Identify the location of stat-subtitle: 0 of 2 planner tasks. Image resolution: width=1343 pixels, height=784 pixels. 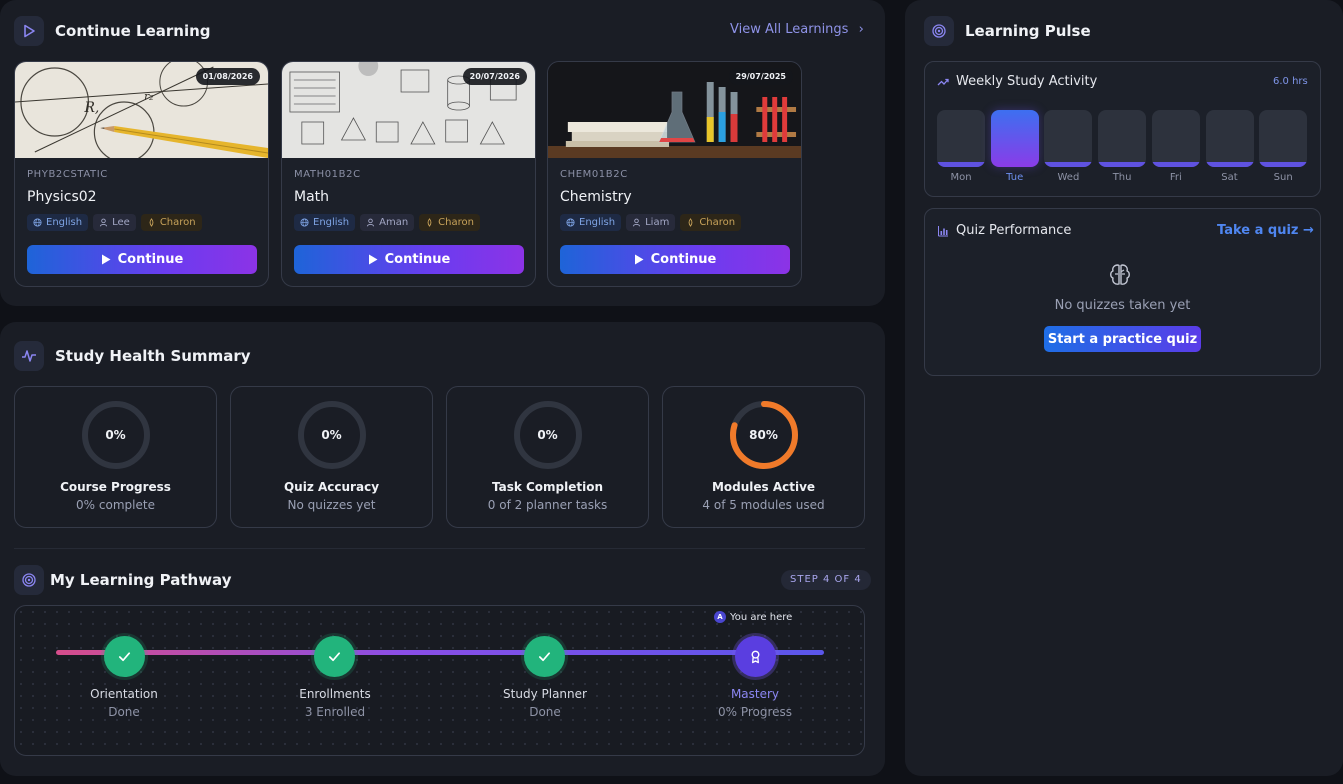
(547, 505).